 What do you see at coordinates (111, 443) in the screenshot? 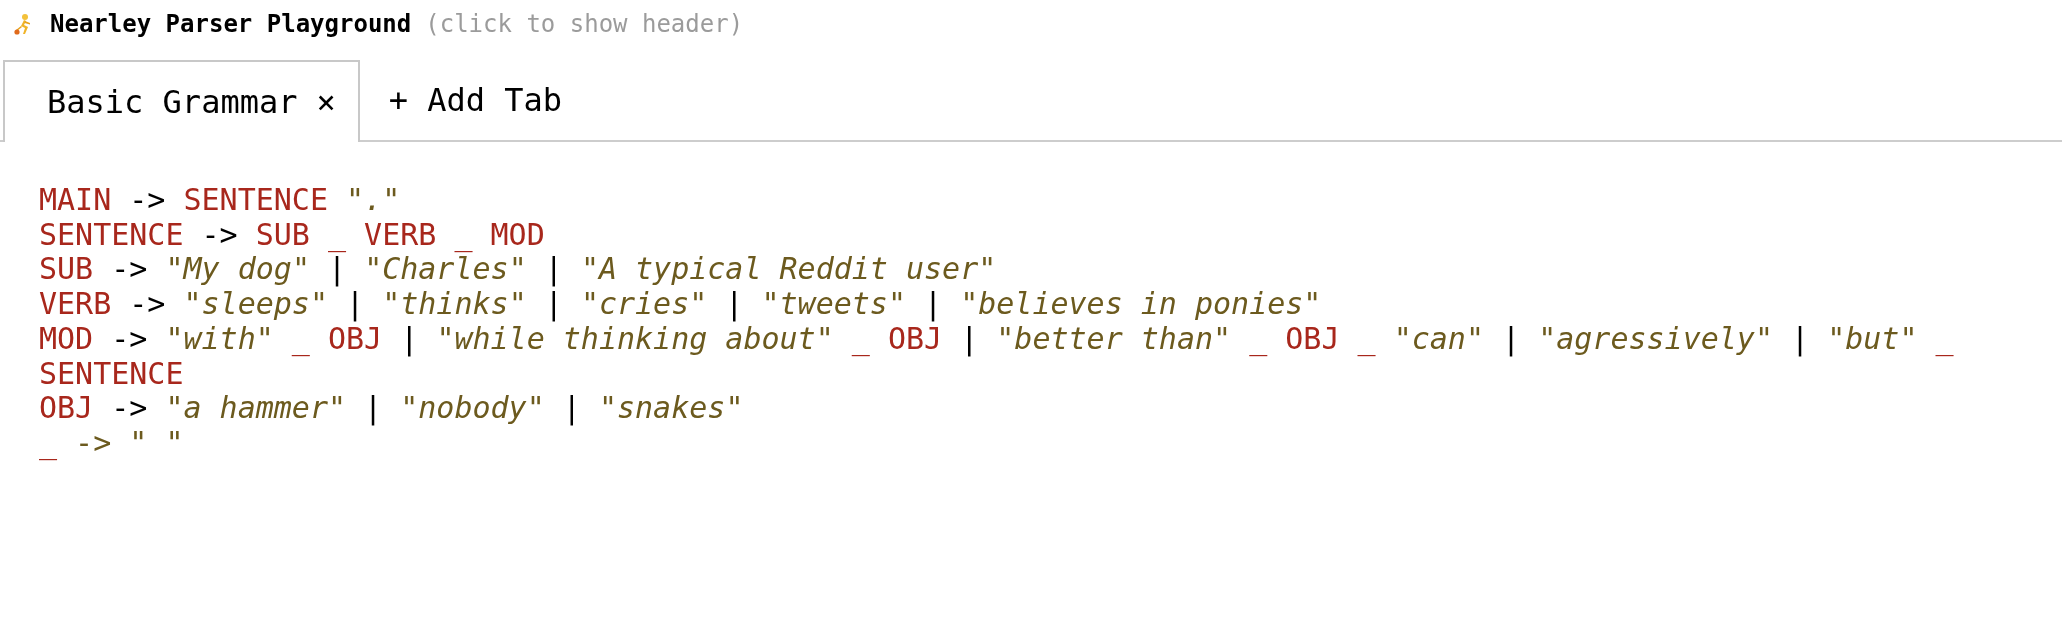
I see `code-line: _ -> " "` at bounding box center [111, 443].